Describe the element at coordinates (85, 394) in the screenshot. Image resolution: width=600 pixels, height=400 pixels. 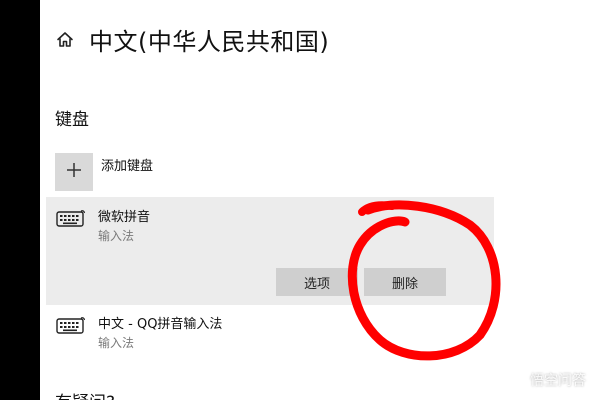
I see `help-section-title: 有疑问?` at that location.